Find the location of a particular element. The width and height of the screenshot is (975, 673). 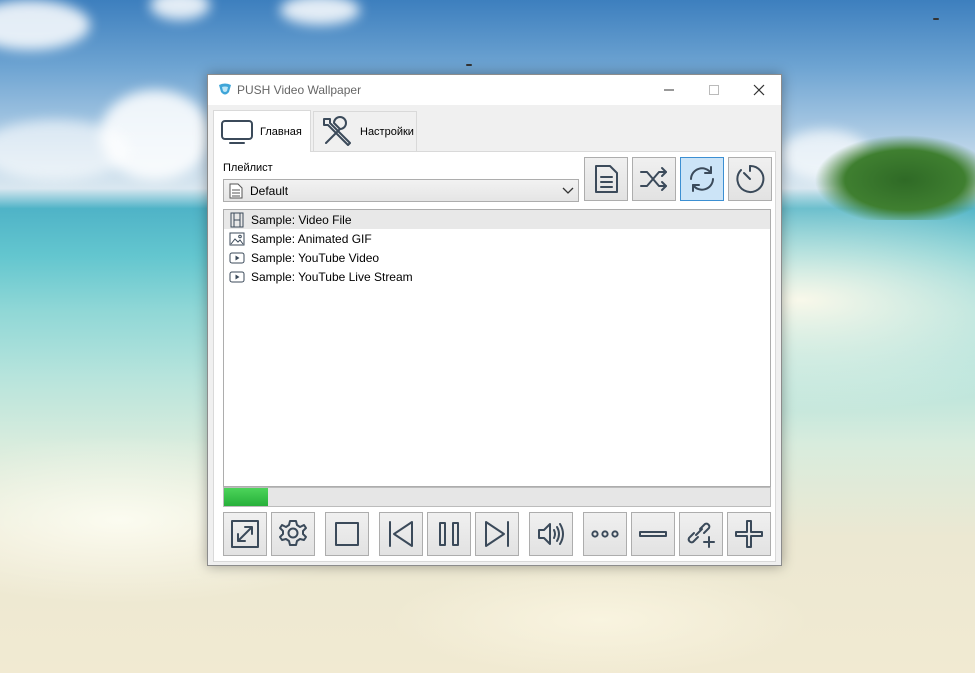

timer-button is located at coordinates (750, 179).